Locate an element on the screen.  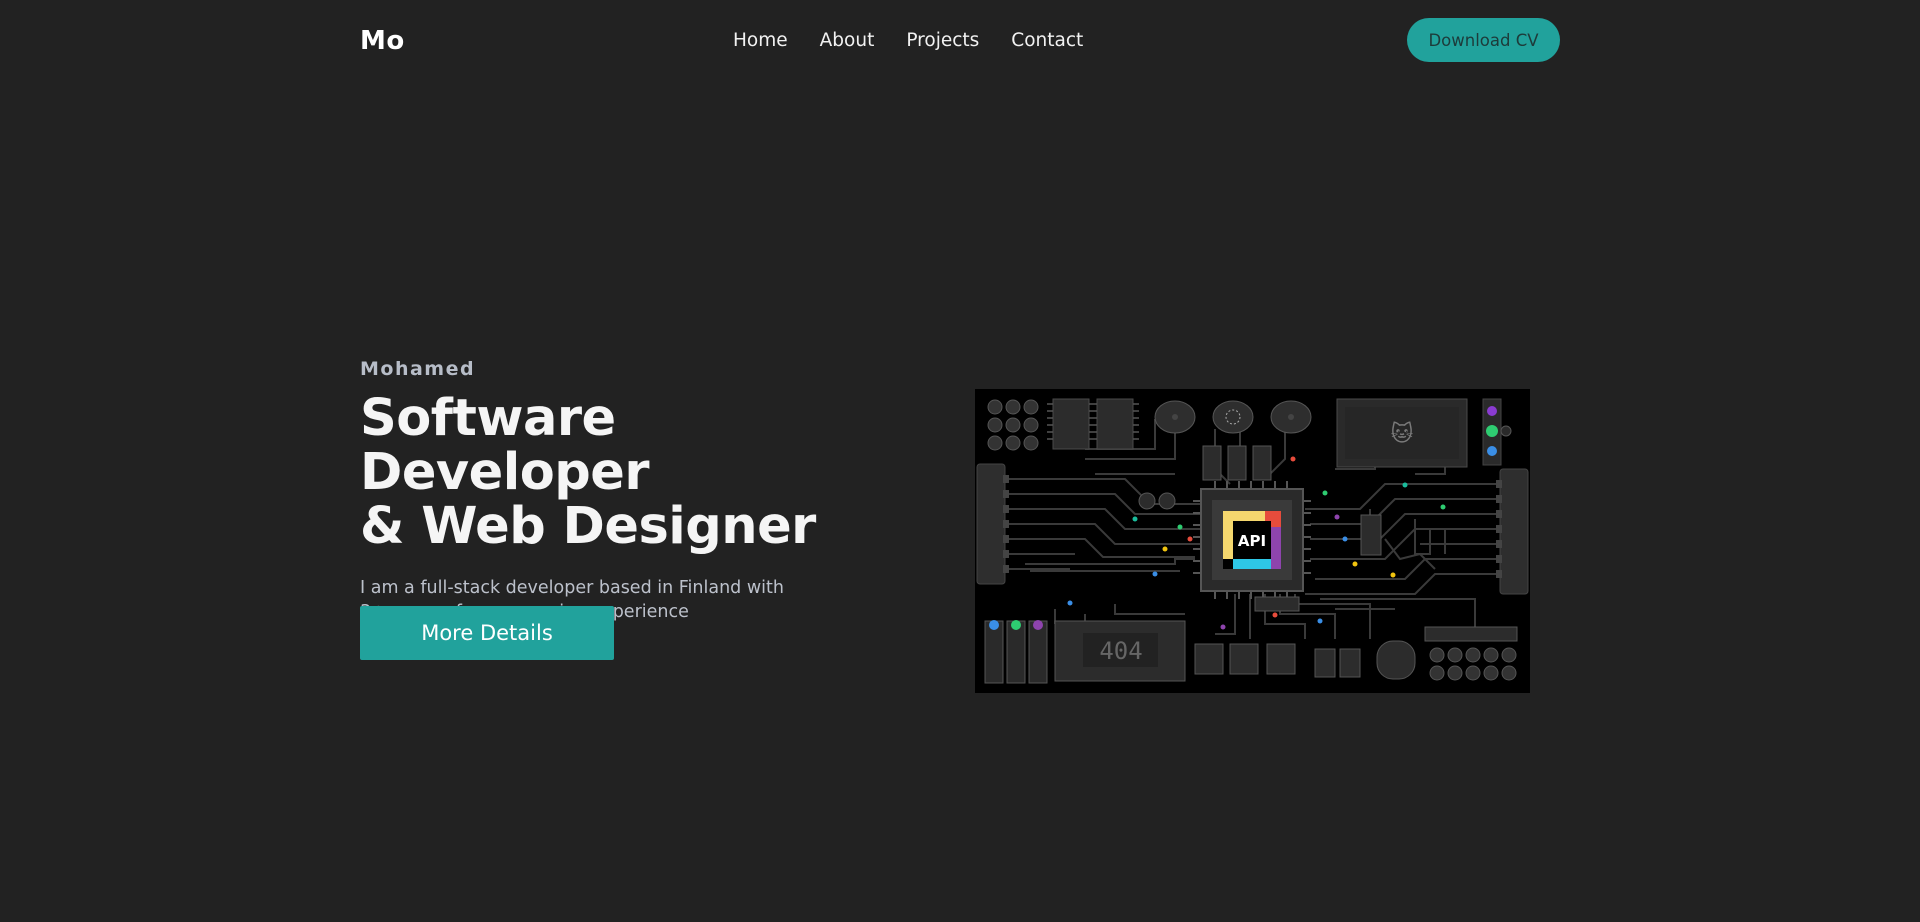
screen-module: 🐱 is located at coordinates (1402, 433).